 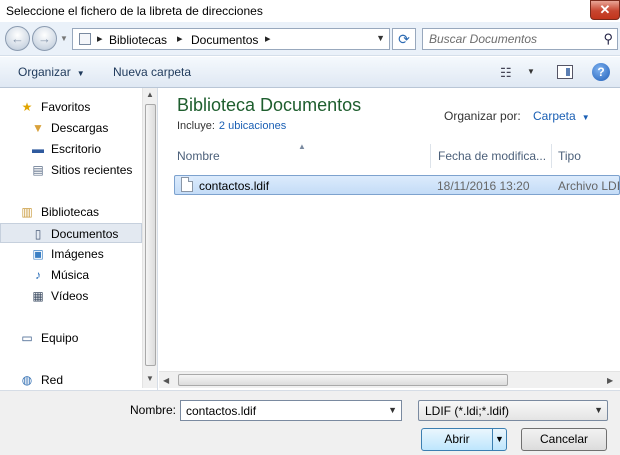 I want to click on view-options-dropdown: ▼, so click(x=531, y=71).